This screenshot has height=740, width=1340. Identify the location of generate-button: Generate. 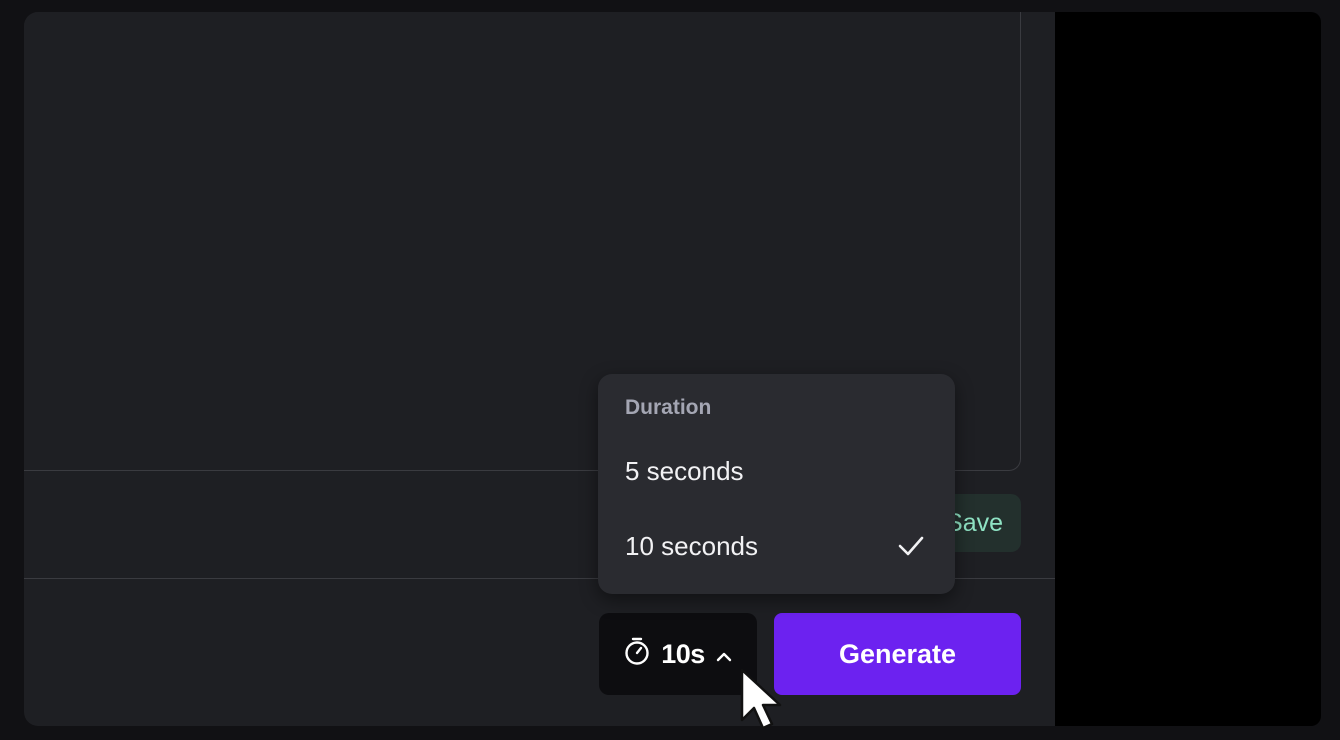
(897, 654).